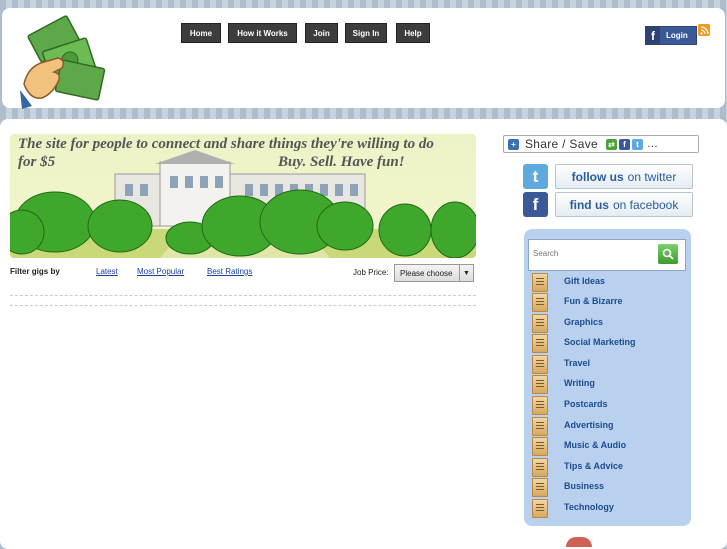 This screenshot has height=549, width=727. Describe the element at coordinates (600, 342) in the screenshot. I see `category-social-marketing: Social Marketing` at that location.